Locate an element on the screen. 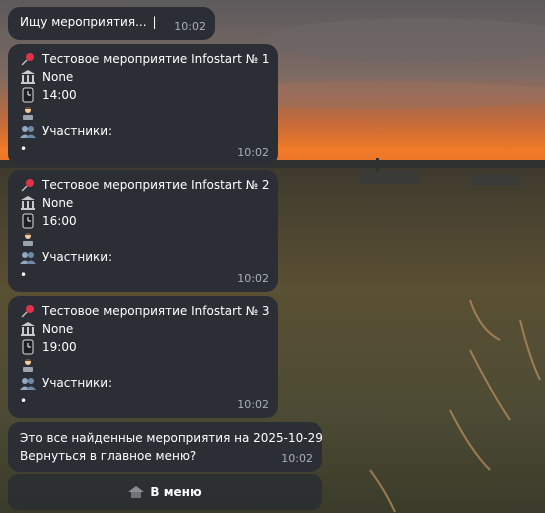 This screenshot has height=513, width=545. menu-button: В меню is located at coordinates (165, 492).